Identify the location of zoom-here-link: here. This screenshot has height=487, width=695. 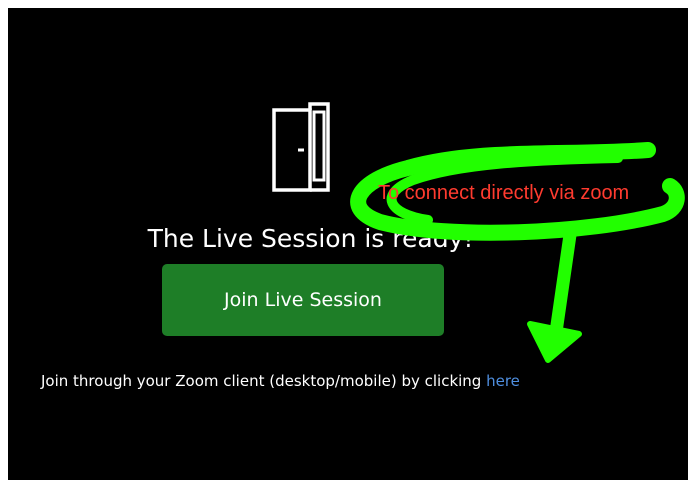
(503, 381).